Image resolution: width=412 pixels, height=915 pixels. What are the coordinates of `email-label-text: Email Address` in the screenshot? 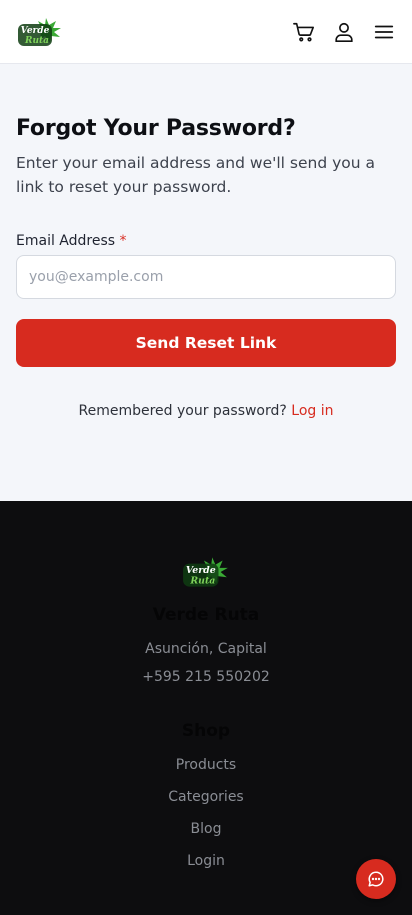 It's located at (66, 241).